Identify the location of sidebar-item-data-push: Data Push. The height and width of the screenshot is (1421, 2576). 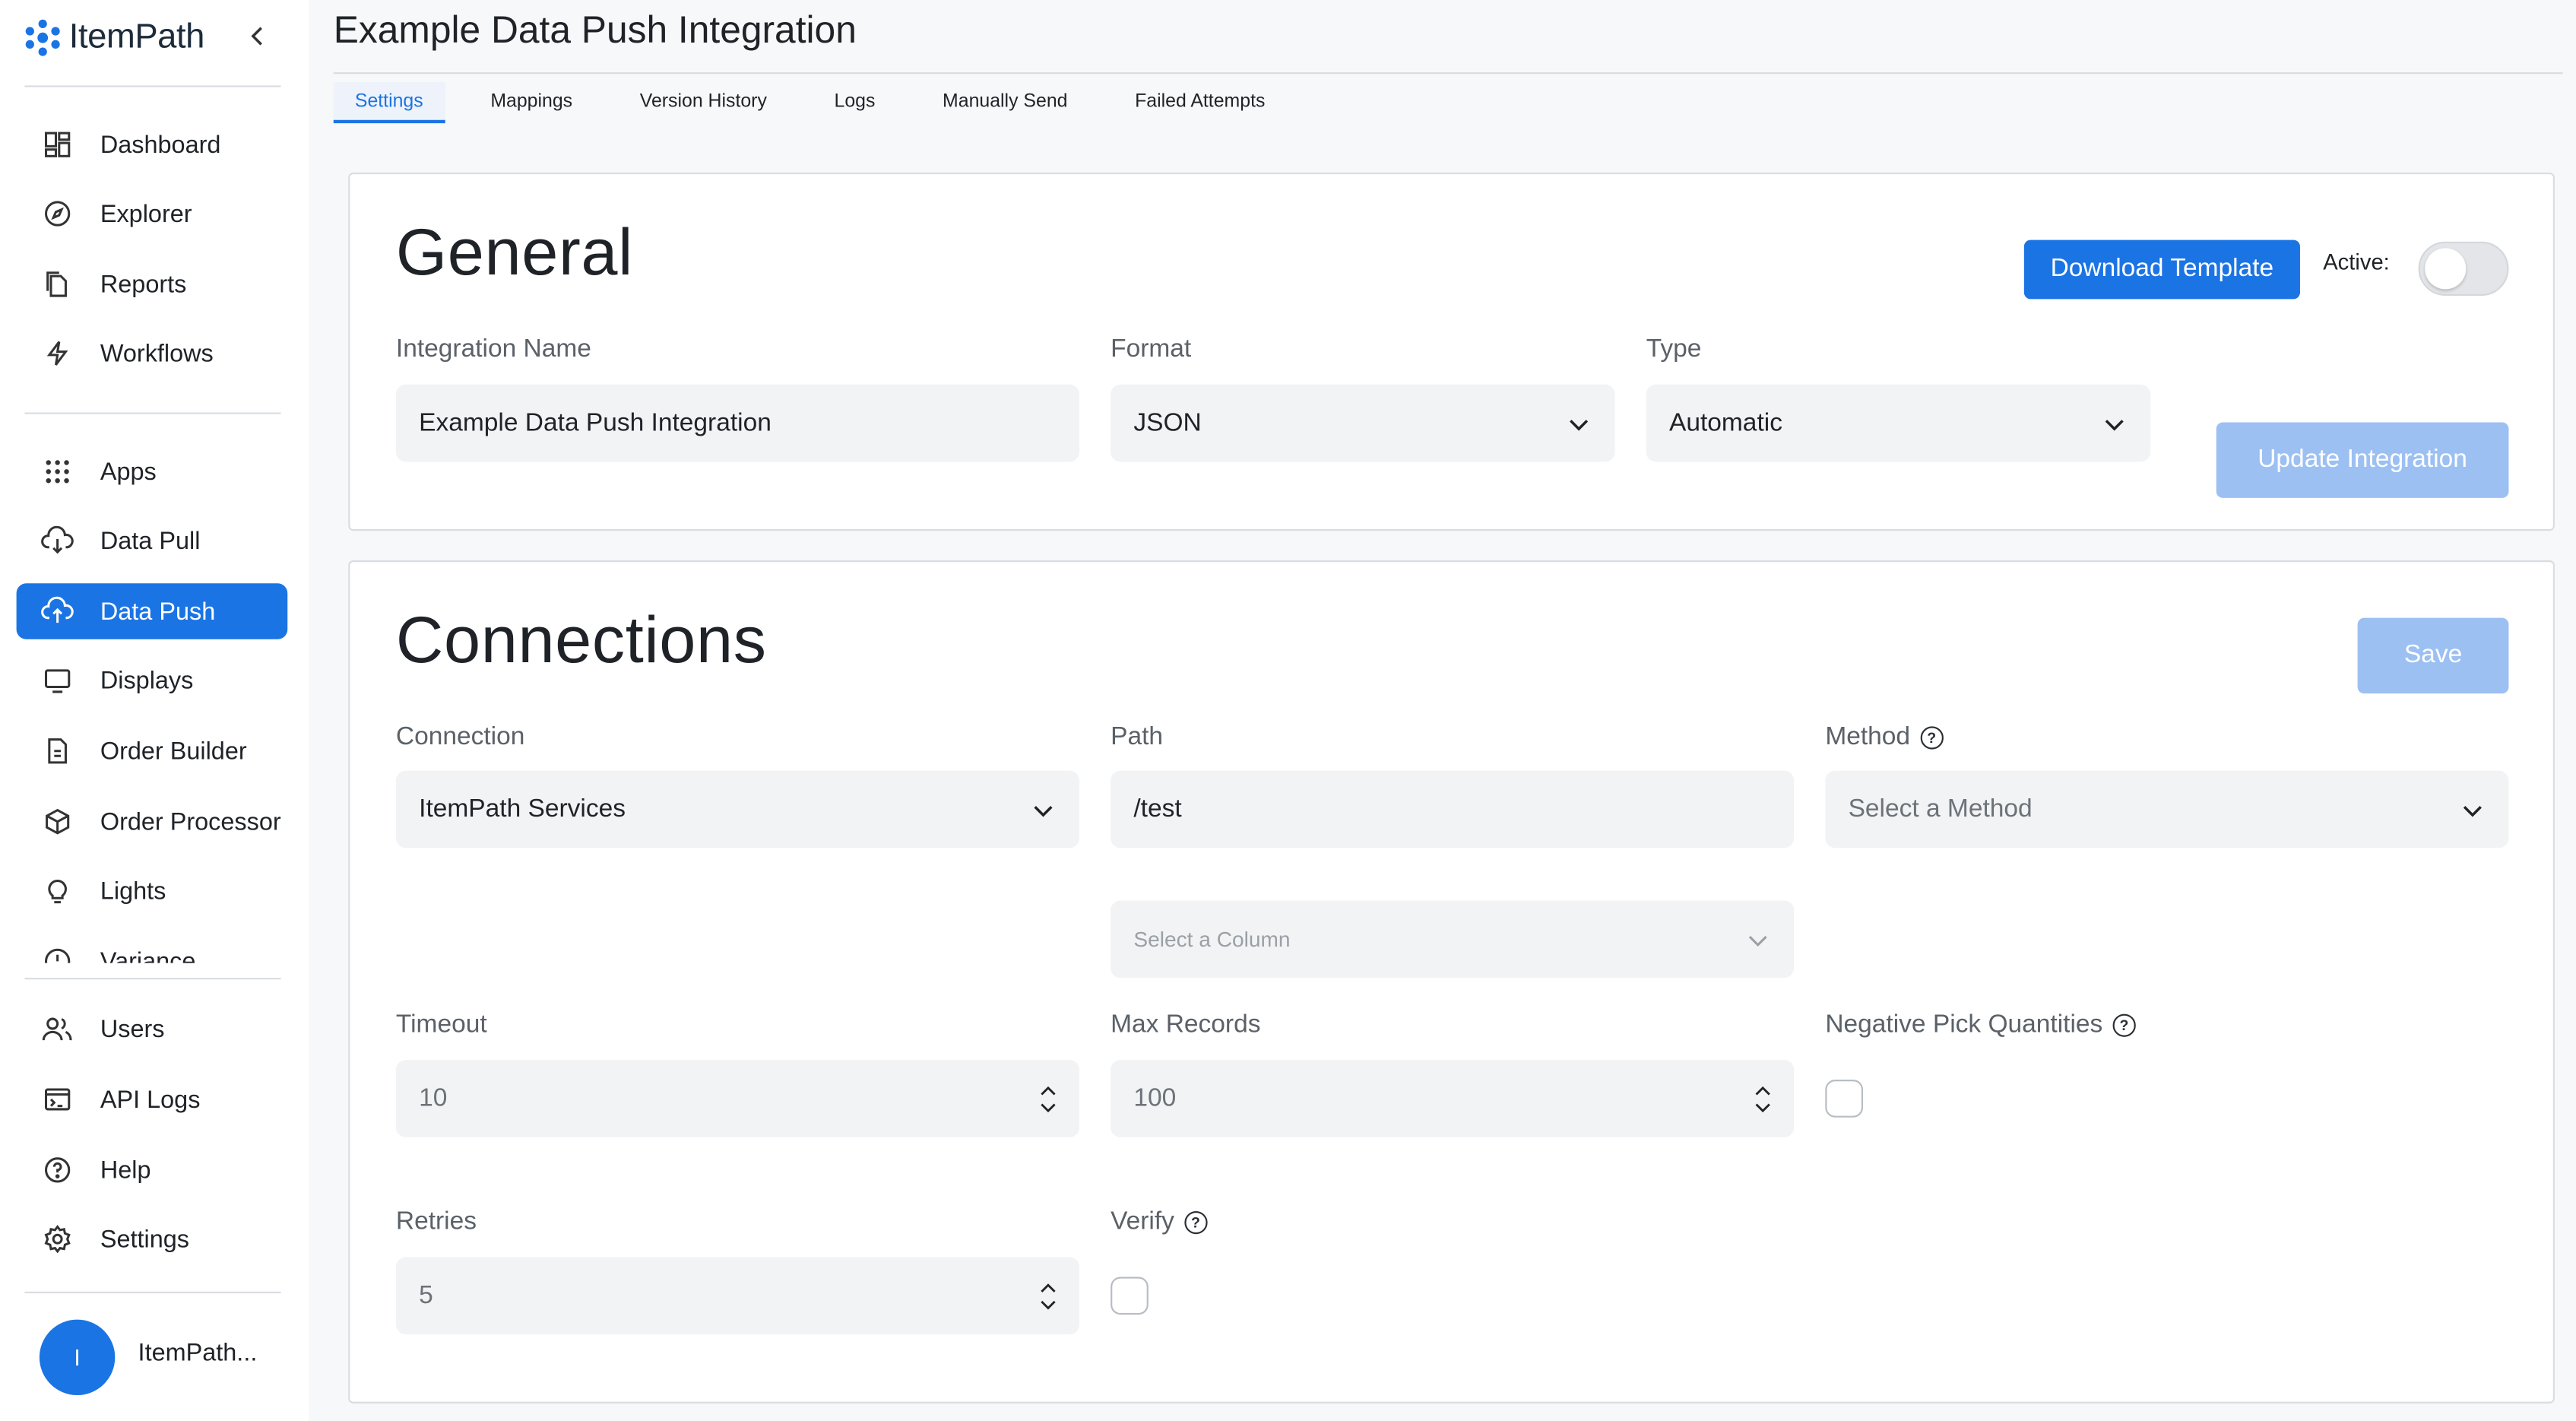
(152, 611).